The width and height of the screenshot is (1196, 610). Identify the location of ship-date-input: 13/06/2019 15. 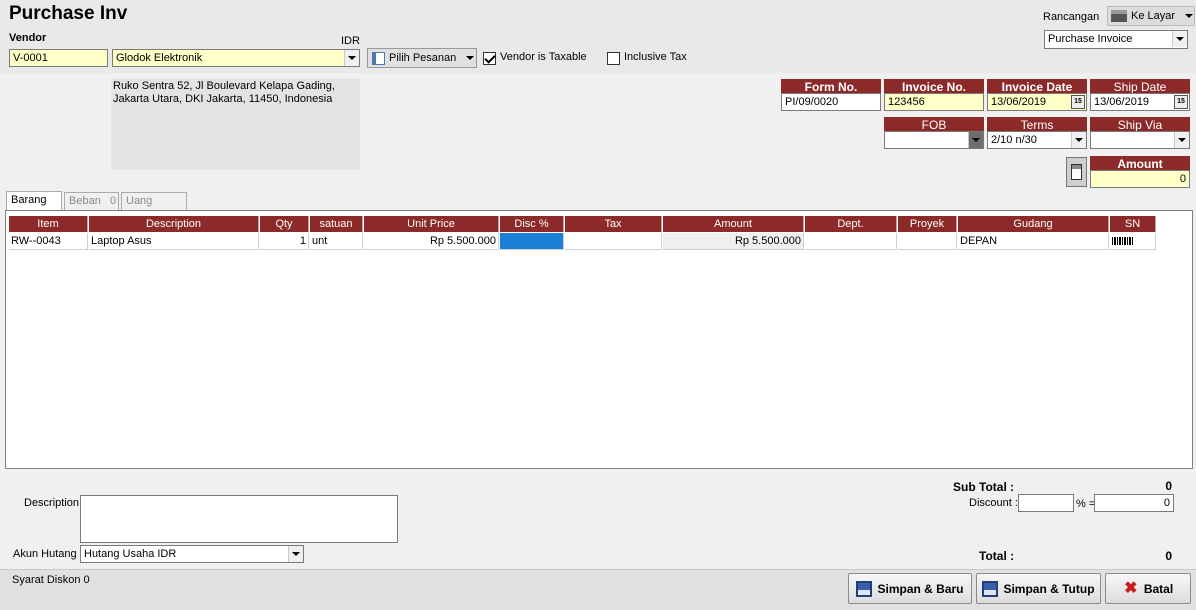
(1140, 102).